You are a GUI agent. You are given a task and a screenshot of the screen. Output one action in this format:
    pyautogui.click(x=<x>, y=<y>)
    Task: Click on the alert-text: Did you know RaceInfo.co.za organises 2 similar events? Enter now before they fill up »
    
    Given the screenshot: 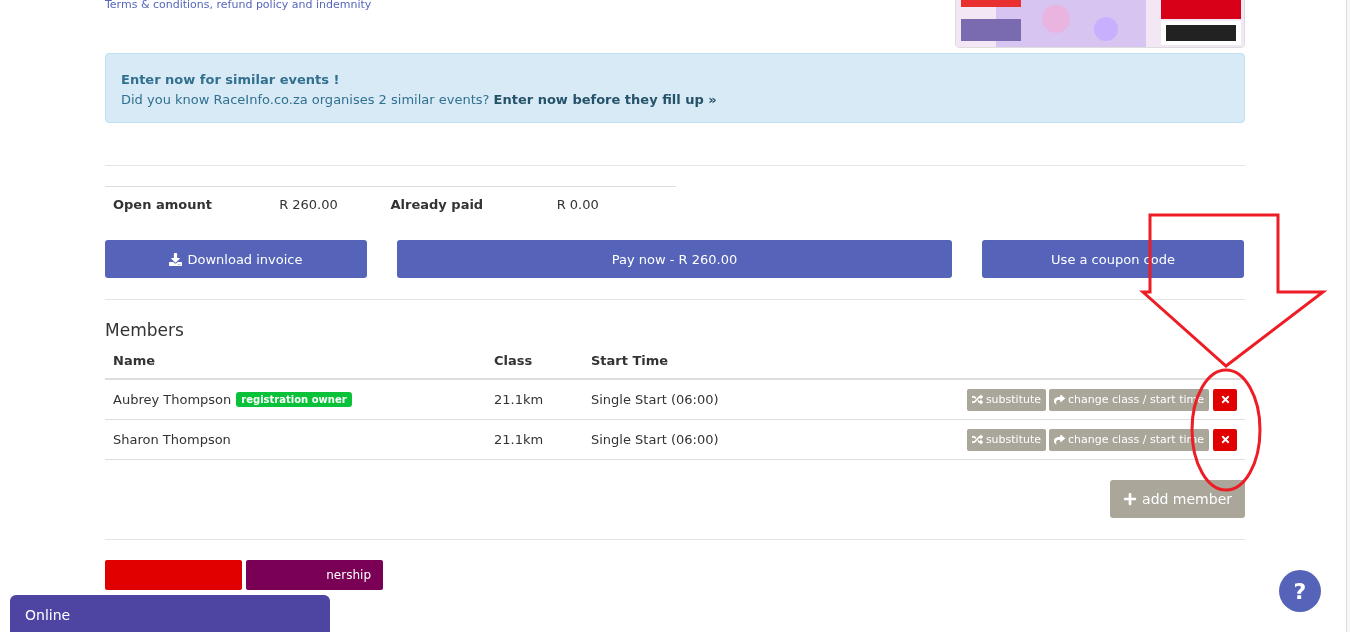 What is the action you would take?
    pyautogui.click(x=419, y=100)
    